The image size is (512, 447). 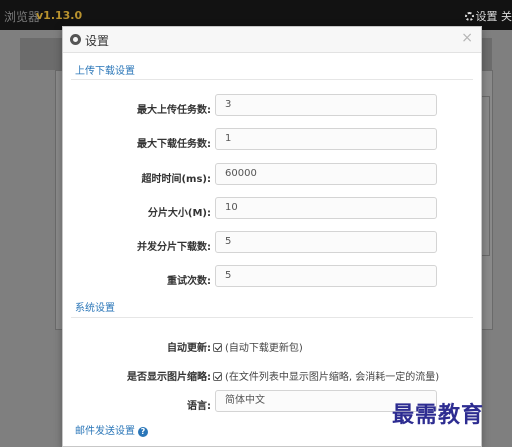 What do you see at coordinates (326, 242) in the screenshot?
I see `concurrent-chunks-input: 5` at bounding box center [326, 242].